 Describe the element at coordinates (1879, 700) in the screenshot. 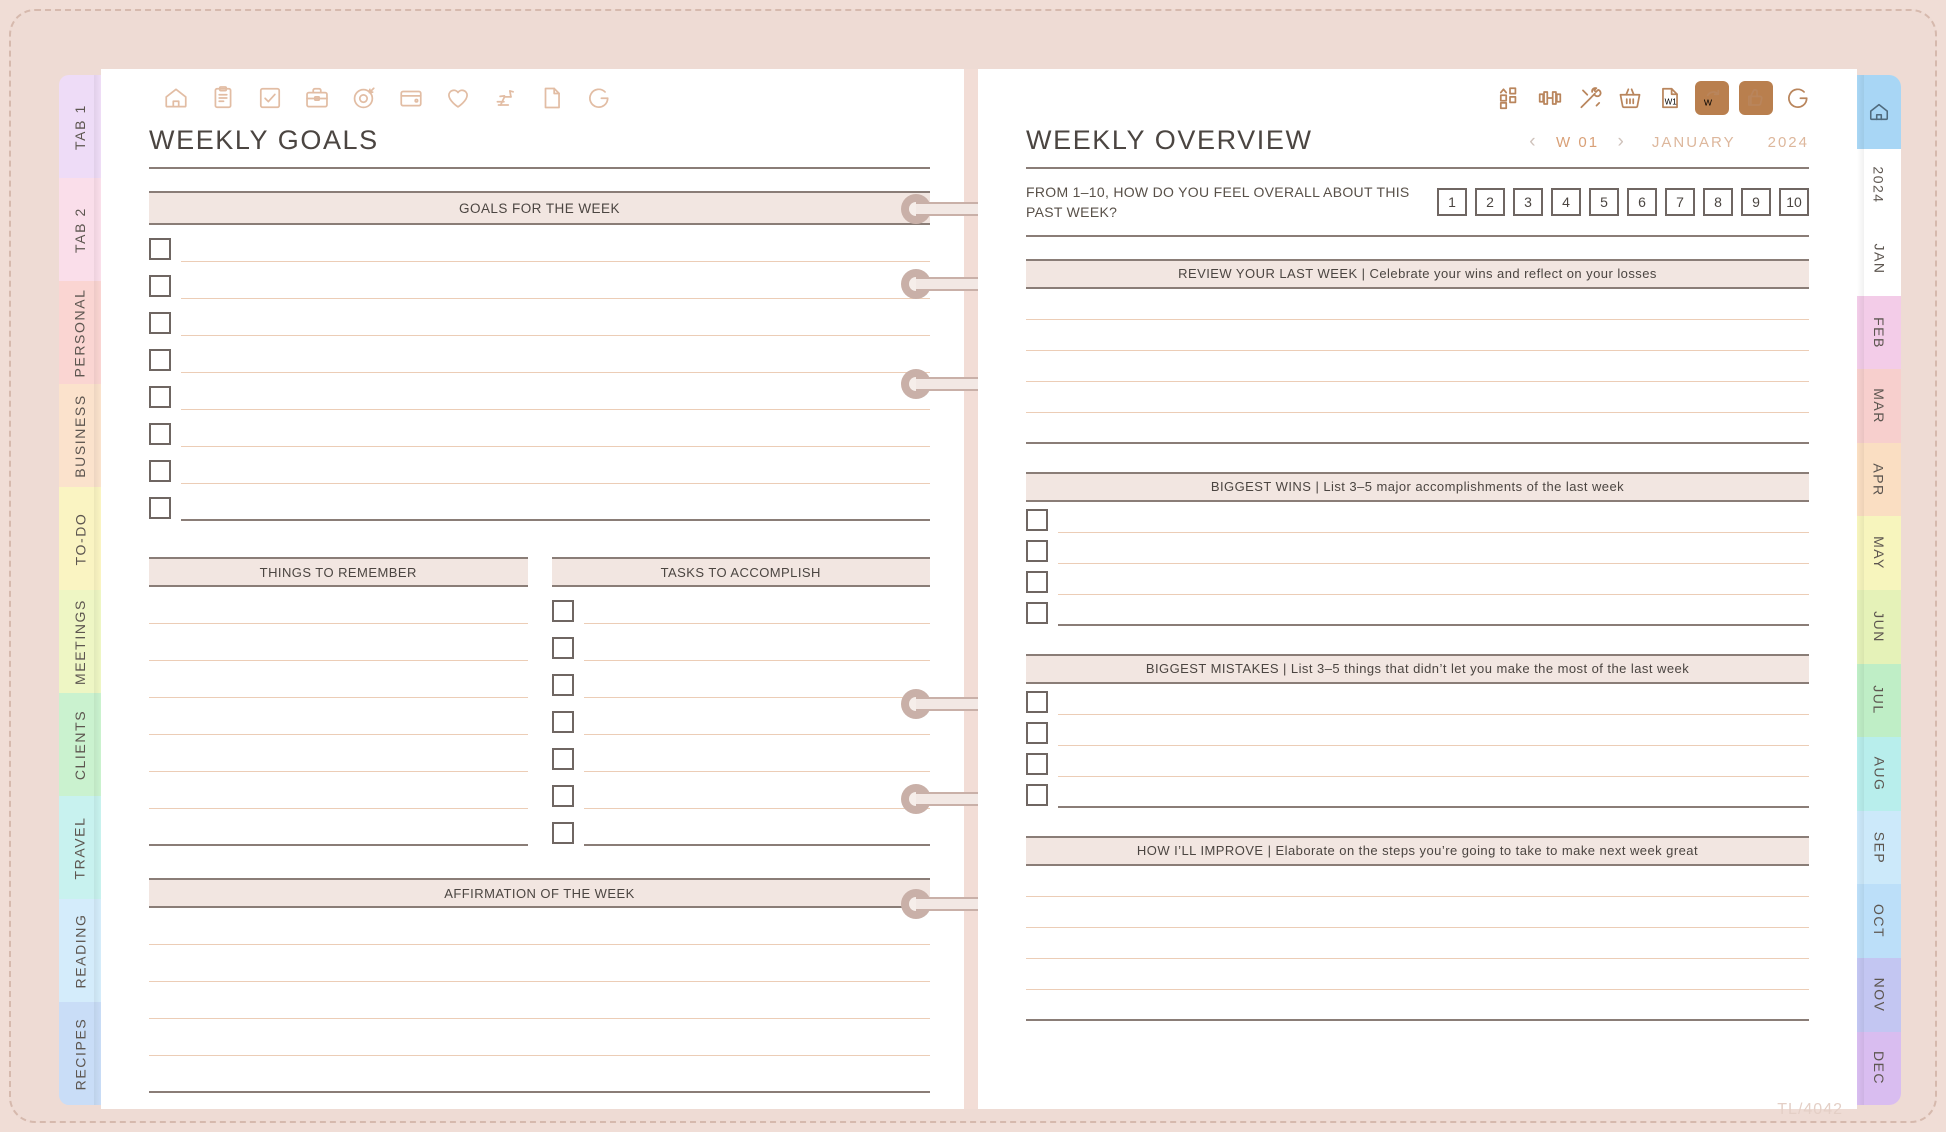

I see `right-tab-jul: JUL` at that location.